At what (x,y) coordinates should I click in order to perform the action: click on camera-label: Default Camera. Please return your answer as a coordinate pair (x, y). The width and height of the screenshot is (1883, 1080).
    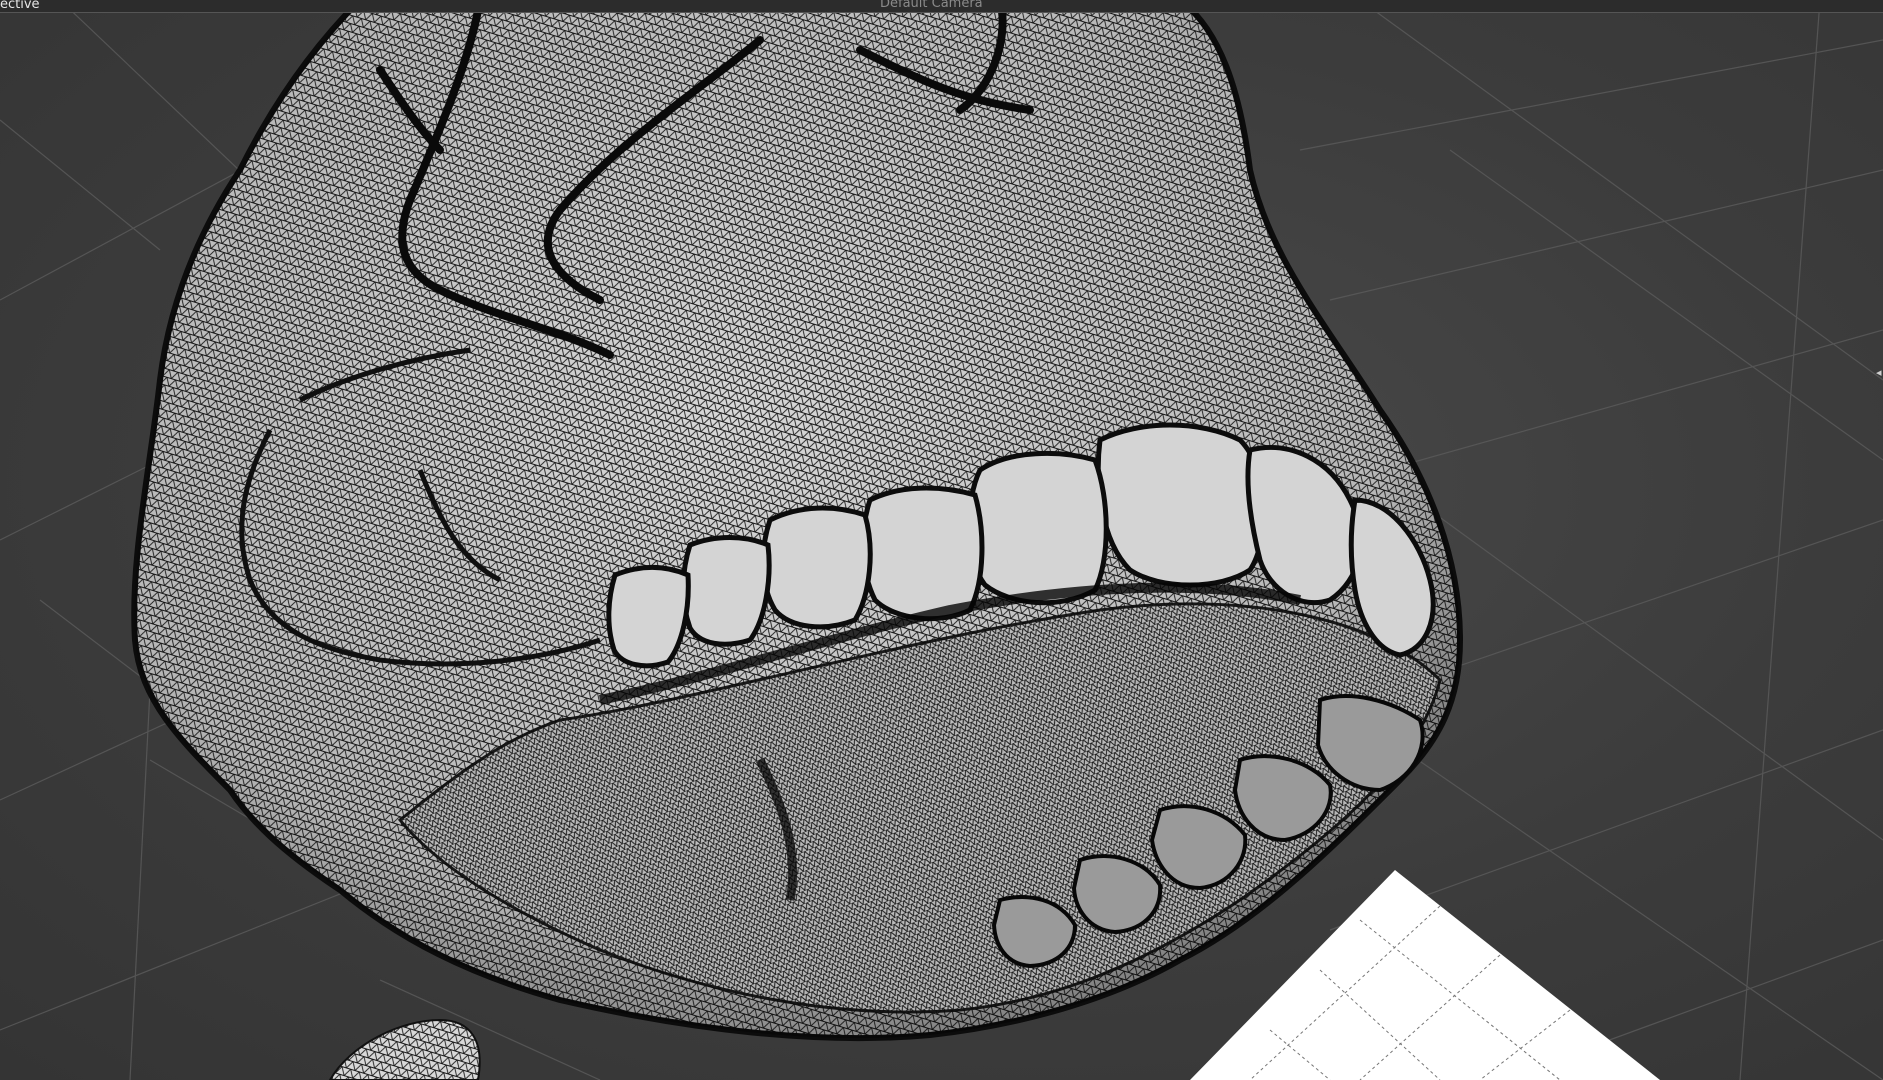
    Looking at the image, I should click on (931, 5).